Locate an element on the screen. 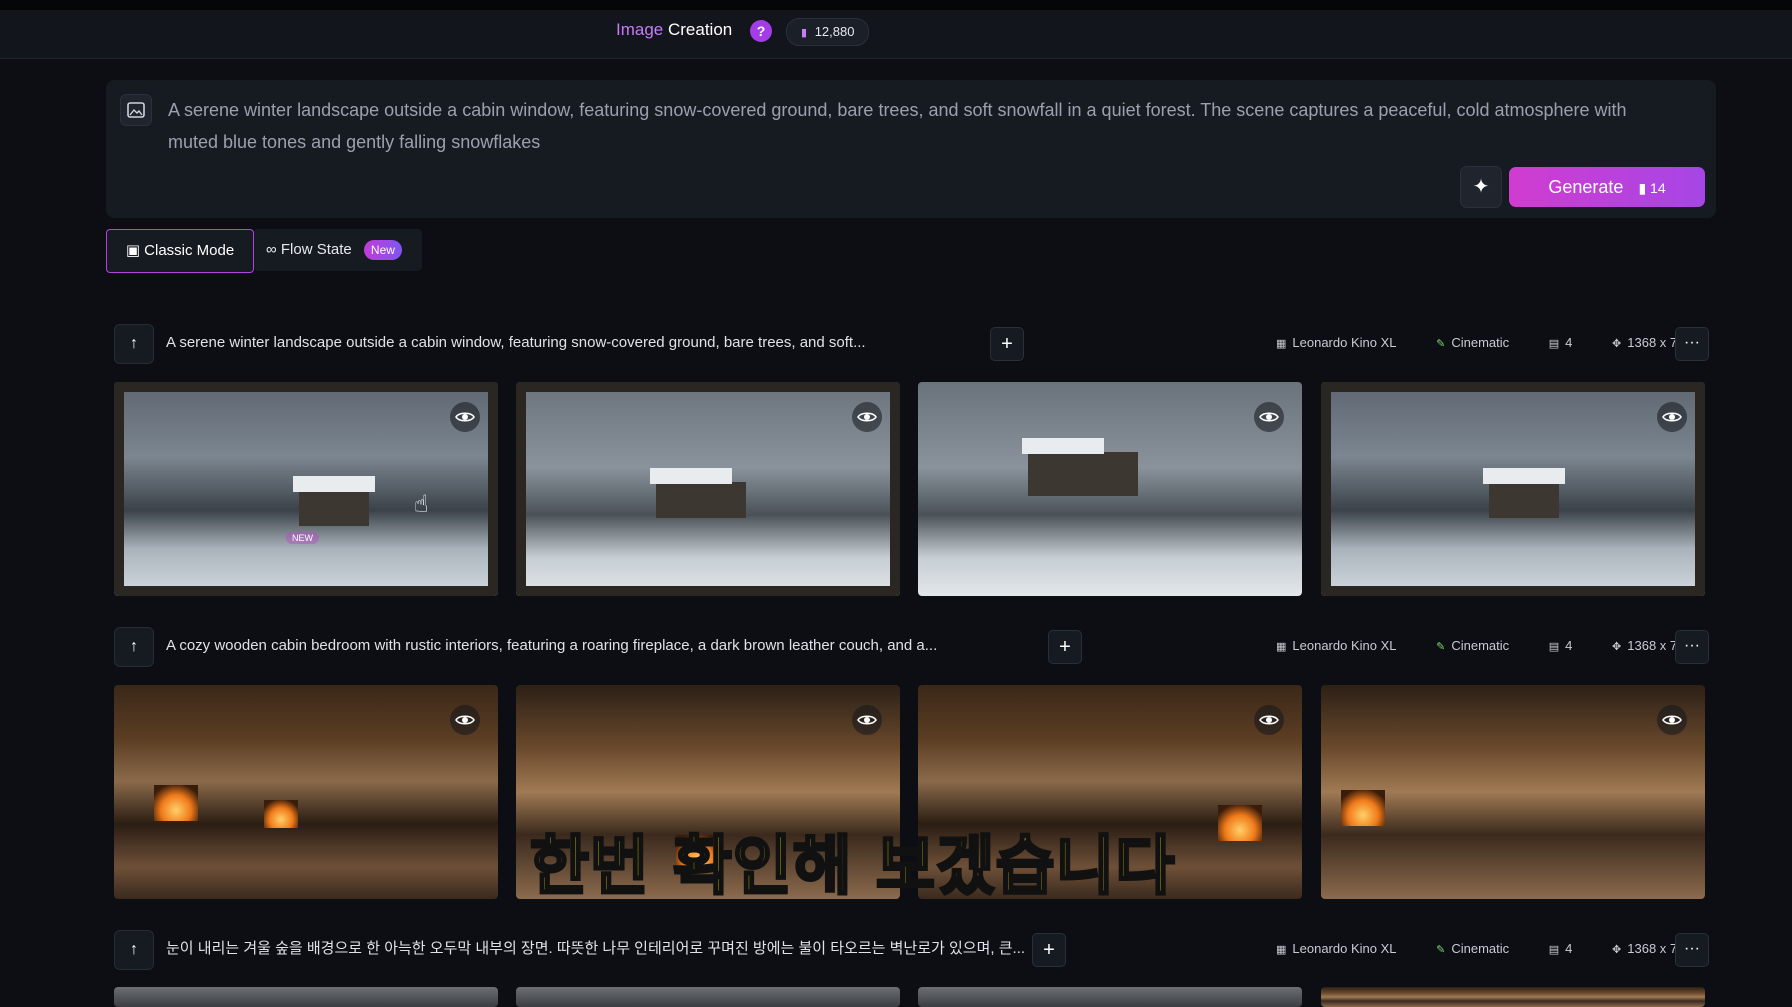  sparkle-icon: ✦ is located at coordinates (1481, 187).